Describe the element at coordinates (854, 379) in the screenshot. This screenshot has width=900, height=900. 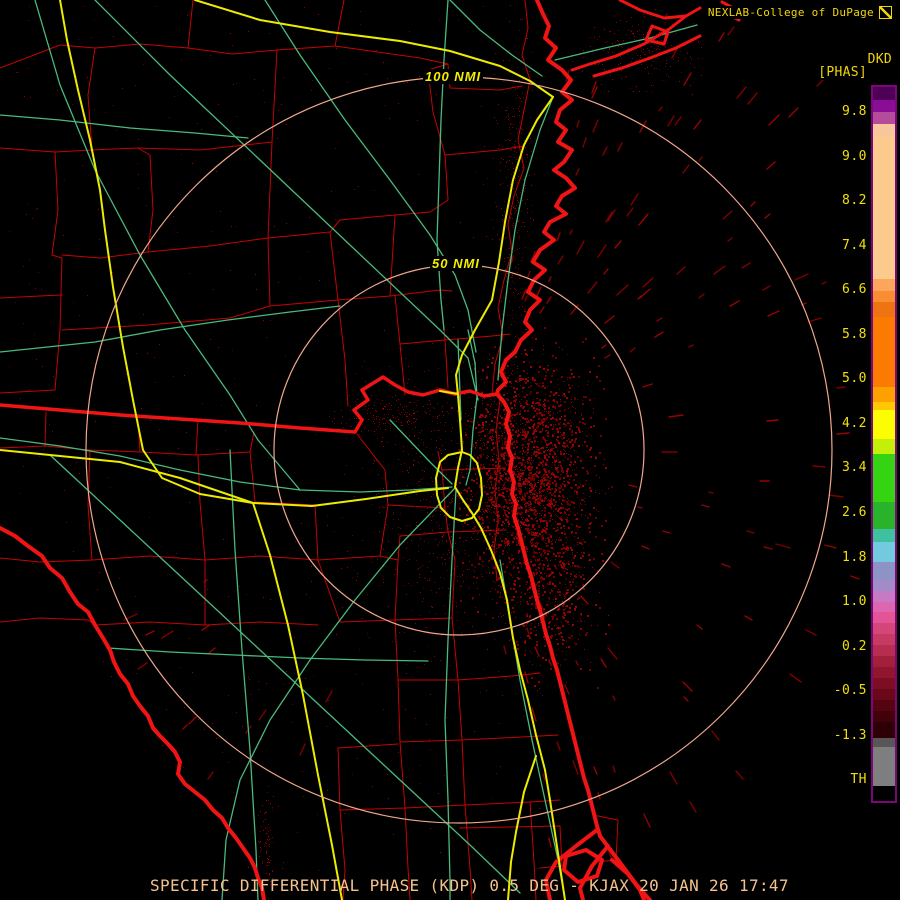
I see `scale-tick-label: 5.0` at that location.